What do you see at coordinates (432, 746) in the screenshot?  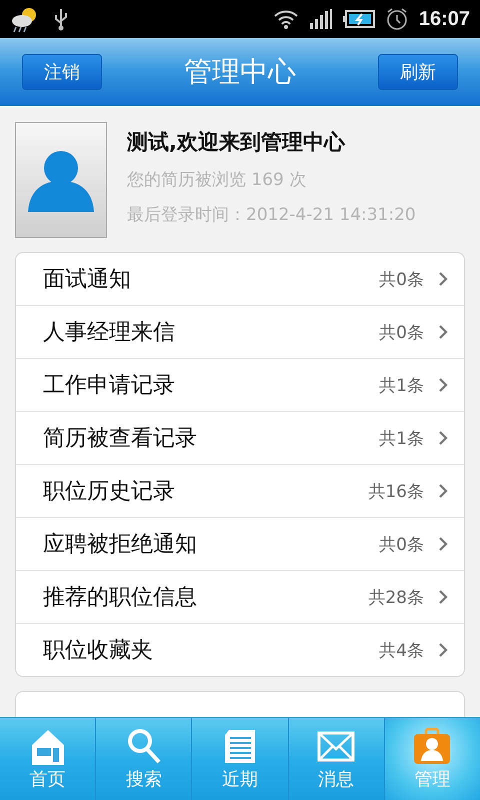 I see `briefcase-person-icon` at bounding box center [432, 746].